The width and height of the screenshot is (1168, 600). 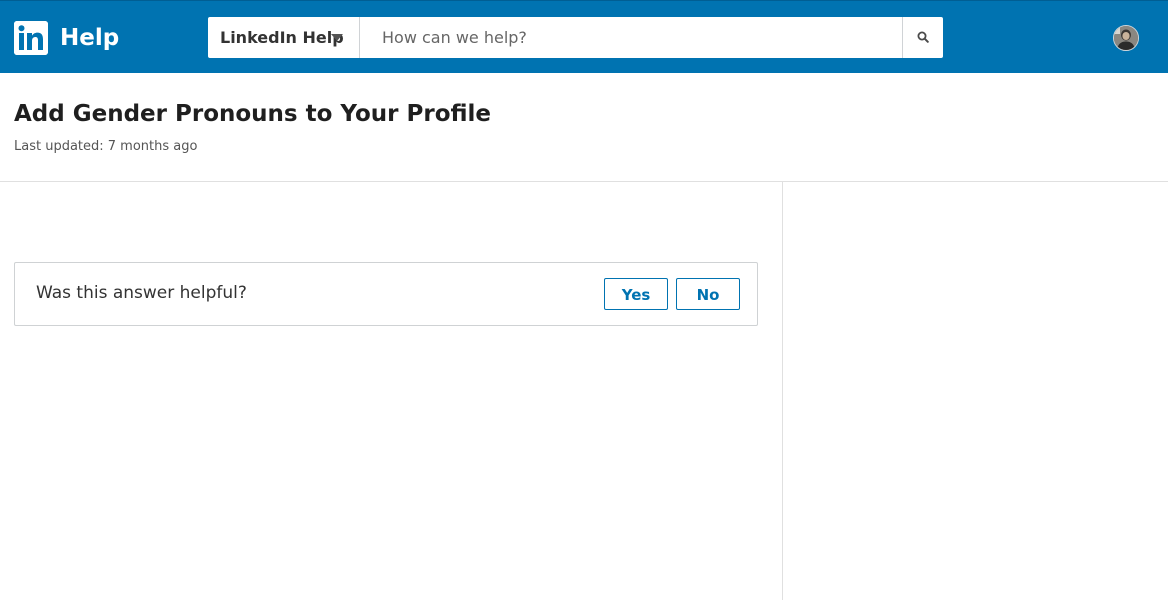 What do you see at coordinates (337, 37) in the screenshot?
I see `chevron-down-icon` at bounding box center [337, 37].